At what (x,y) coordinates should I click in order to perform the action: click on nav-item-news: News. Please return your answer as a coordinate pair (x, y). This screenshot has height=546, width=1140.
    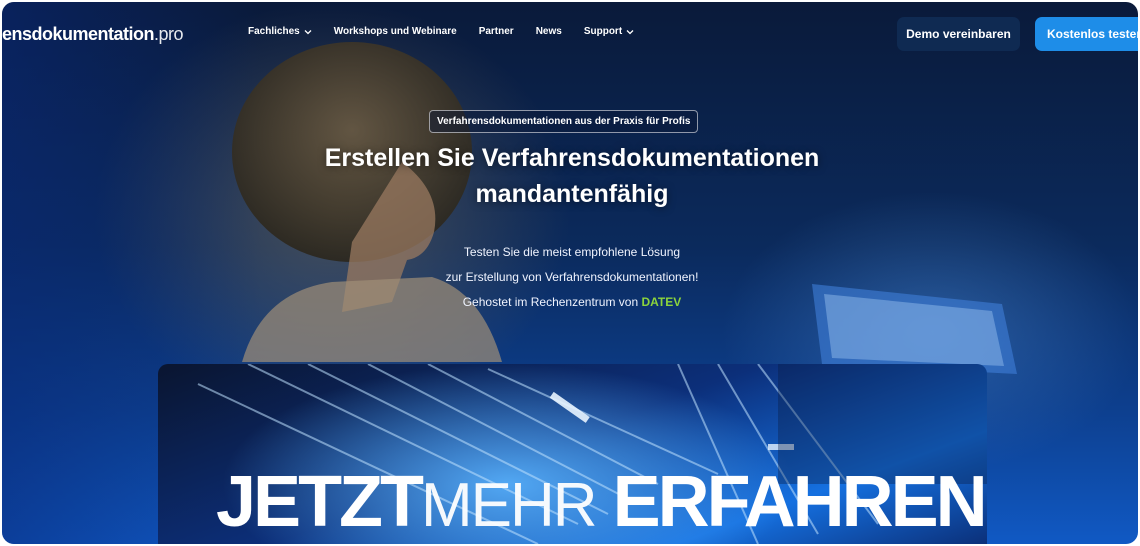
    Looking at the image, I should click on (549, 31).